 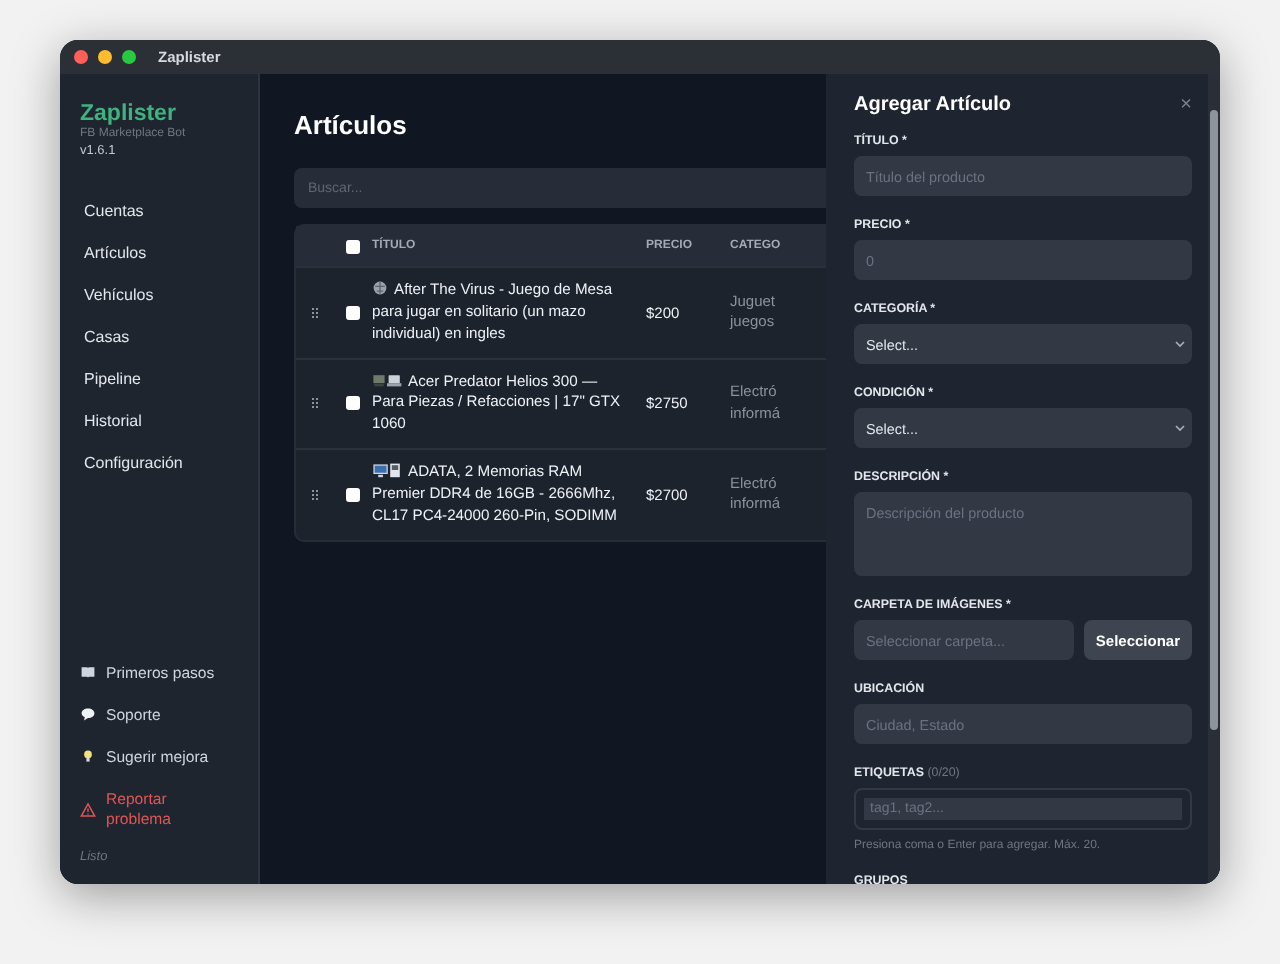 What do you see at coordinates (88, 809) in the screenshot?
I see `warning-icon` at bounding box center [88, 809].